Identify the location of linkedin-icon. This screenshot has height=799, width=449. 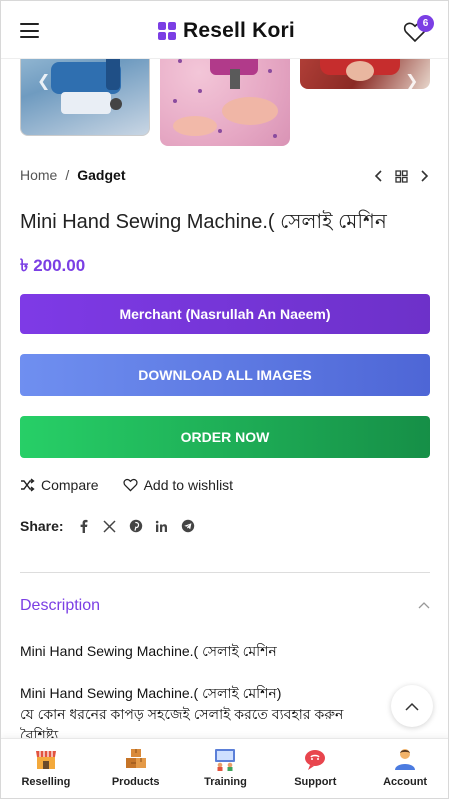
(162, 526).